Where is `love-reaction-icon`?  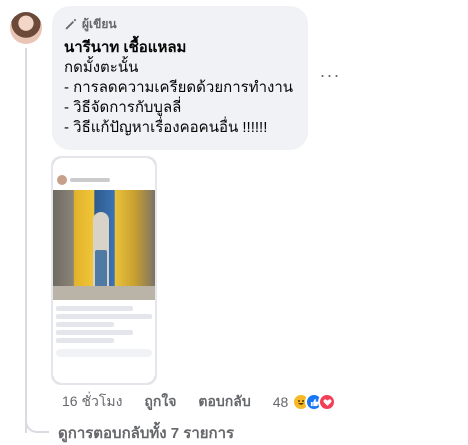
love-reaction-icon is located at coordinates (327, 402).